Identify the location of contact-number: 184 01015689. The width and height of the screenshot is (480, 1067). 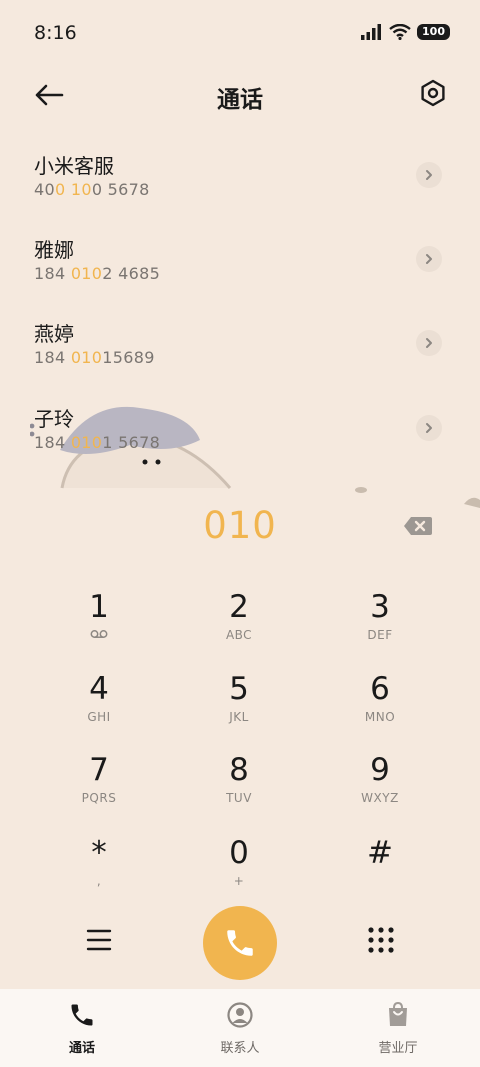
(94, 357).